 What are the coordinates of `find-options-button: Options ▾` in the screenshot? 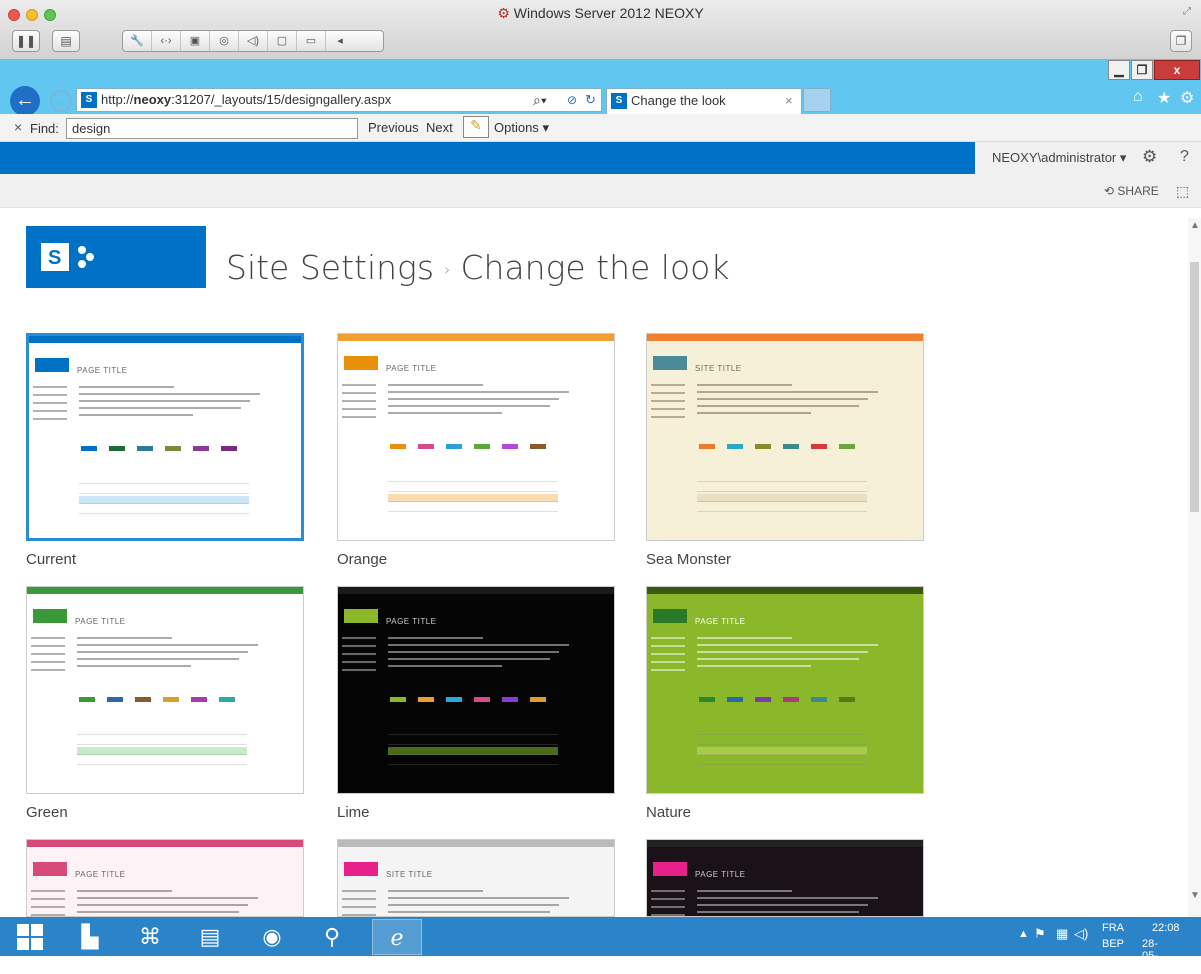 It's located at (521, 128).